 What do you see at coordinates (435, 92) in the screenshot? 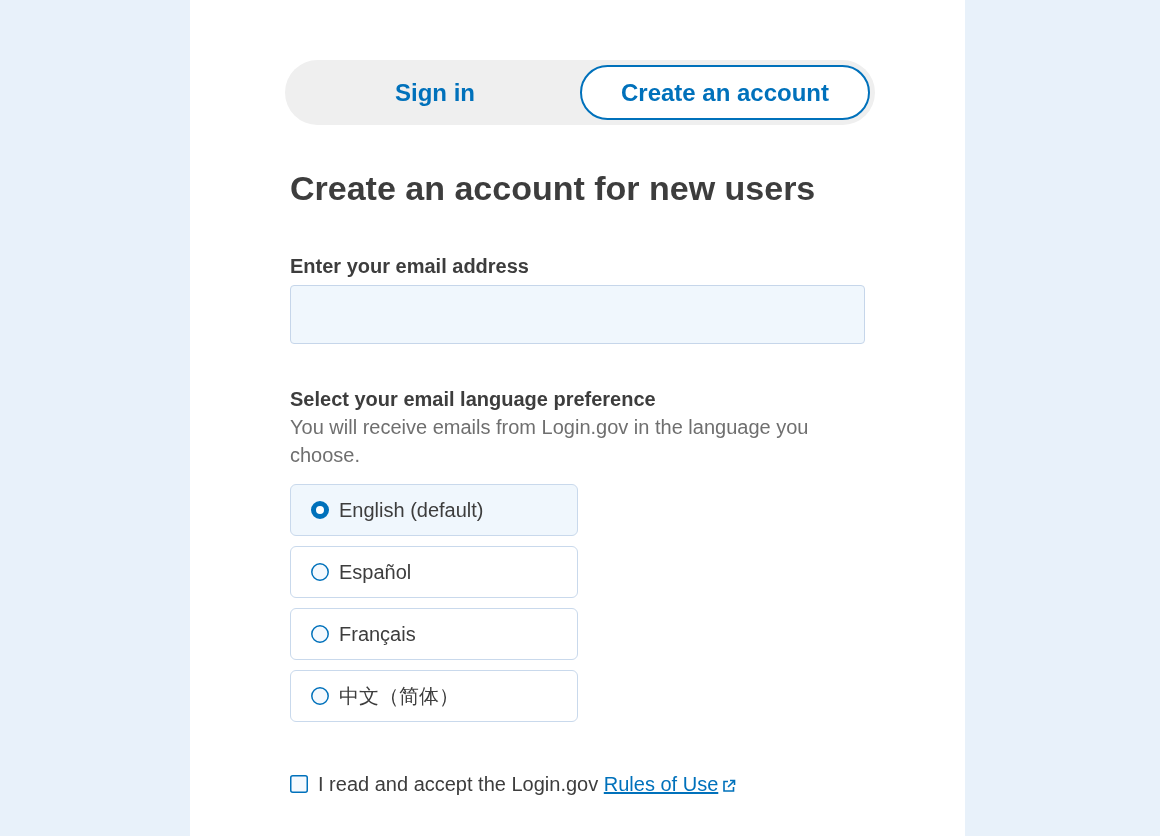
I see `tab: Sign in` at bounding box center [435, 92].